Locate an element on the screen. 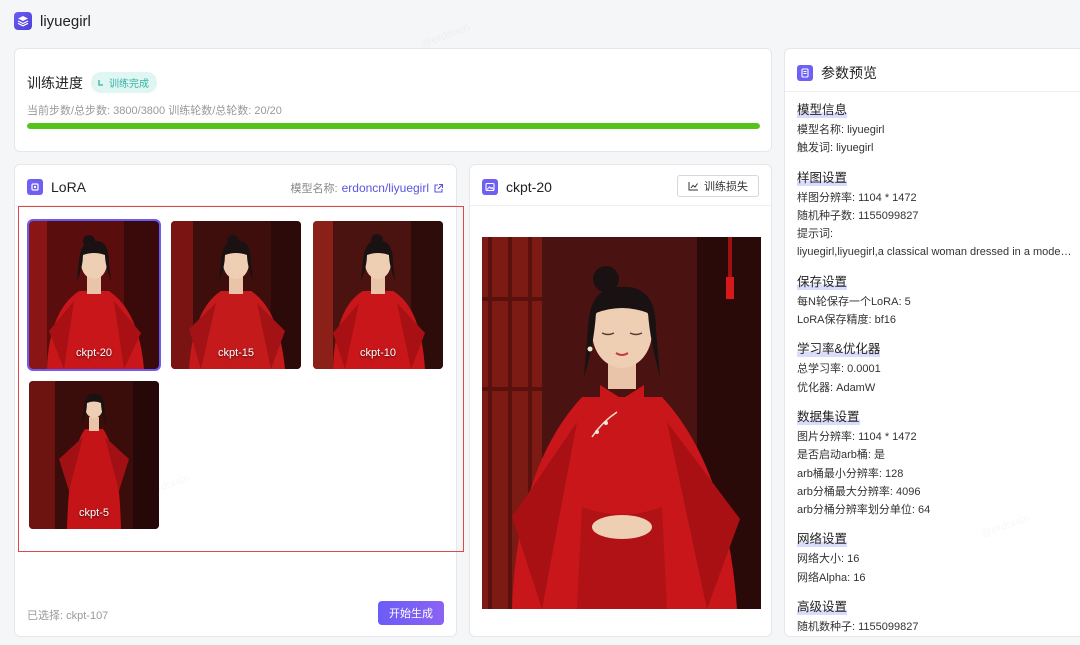 The height and width of the screenshot is (645, 1080). params-title: 参数预览 is located at coordinates (849, 73).